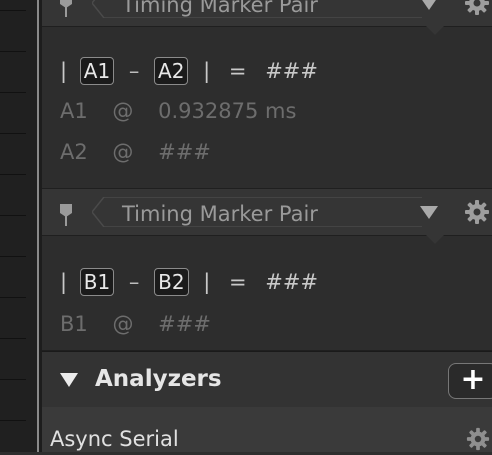  Describe the element at coordinates (135, 324) in the screenshot. I see `marker-b-line1: B1 @ ###` at that location.